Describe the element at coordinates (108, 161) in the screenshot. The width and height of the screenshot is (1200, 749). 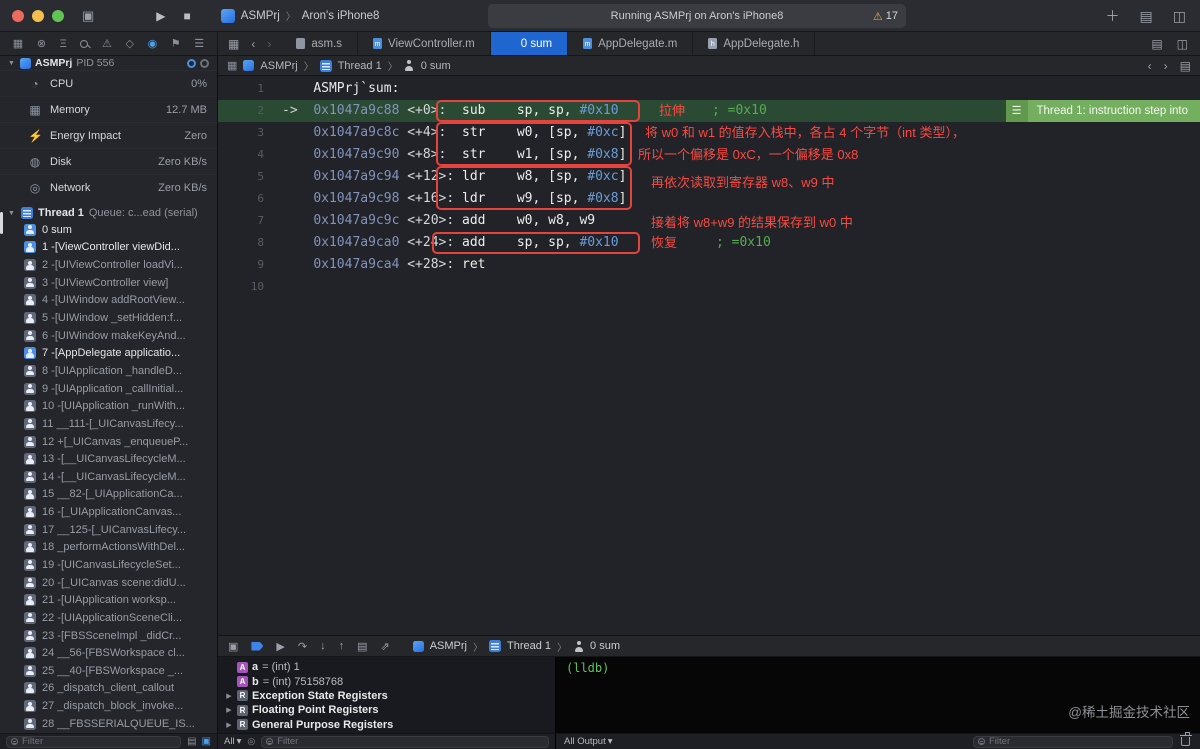
I see `gauge-row: ◍ Disk Zero KB/s` at that location.